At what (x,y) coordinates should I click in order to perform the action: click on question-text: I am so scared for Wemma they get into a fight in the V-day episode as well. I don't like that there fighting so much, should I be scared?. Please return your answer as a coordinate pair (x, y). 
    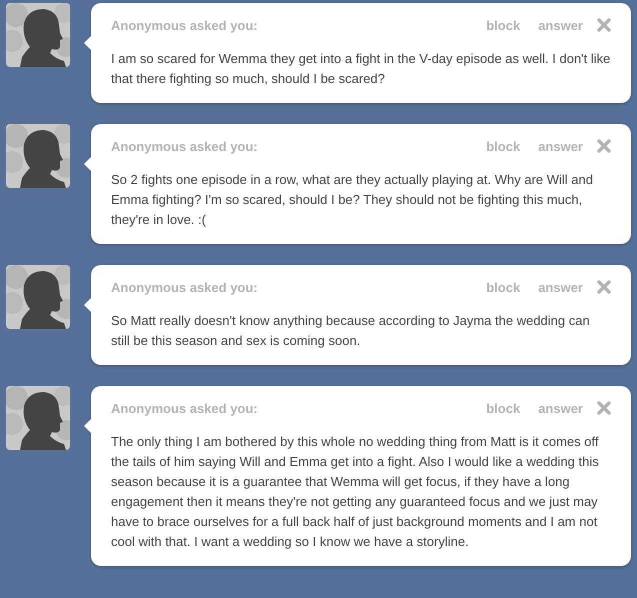
    Looking at the image, I should click on (361, 69).